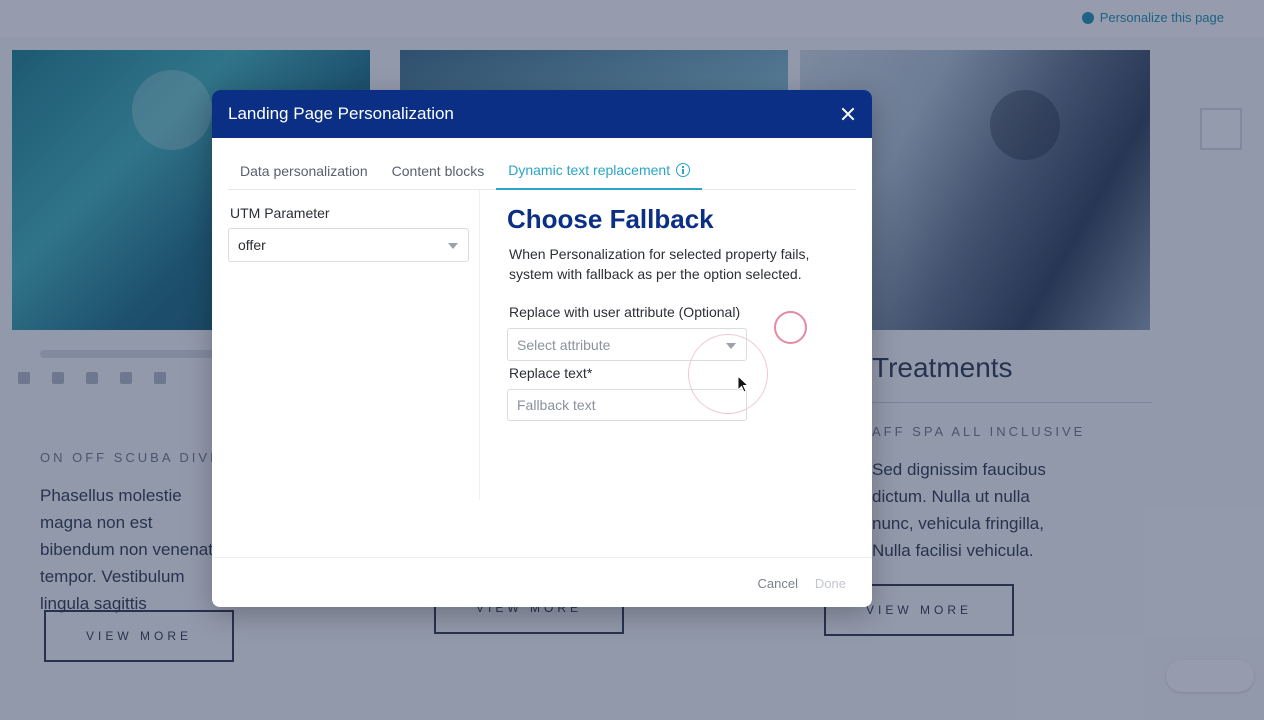  I want to click on tab-content-blocks: Content blocks, so click(438, 171).